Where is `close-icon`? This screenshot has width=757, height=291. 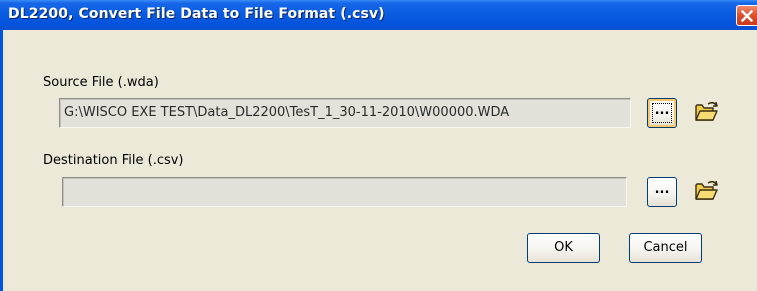
close-icon is located at coordinates (747, 16).